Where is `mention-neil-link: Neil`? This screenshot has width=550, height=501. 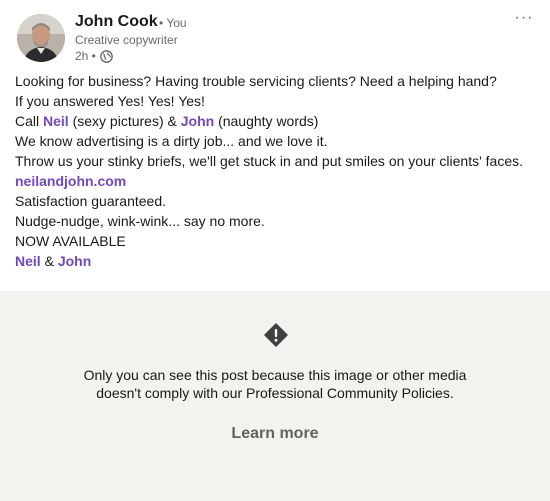
mention-neil-link: Neil is located at coordinates (56, 121).